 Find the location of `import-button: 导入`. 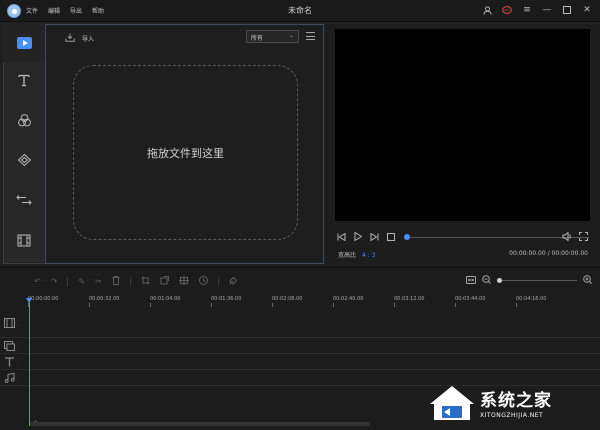

import-button: 导入 is located at coordinates (88, 38).